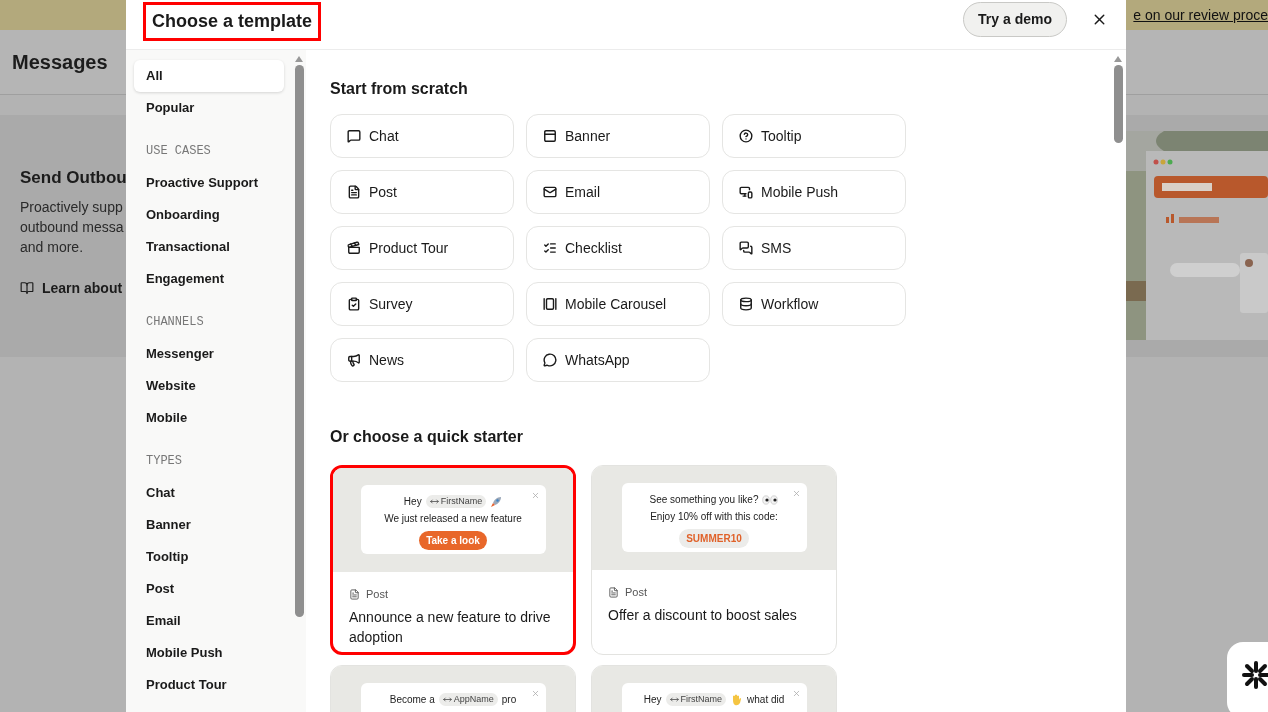 This screenshot has width=1268, height=712. Describe the element at coordinates (814, 136) in the screenshot. I see `template-type-button: Tooltip` at that location.